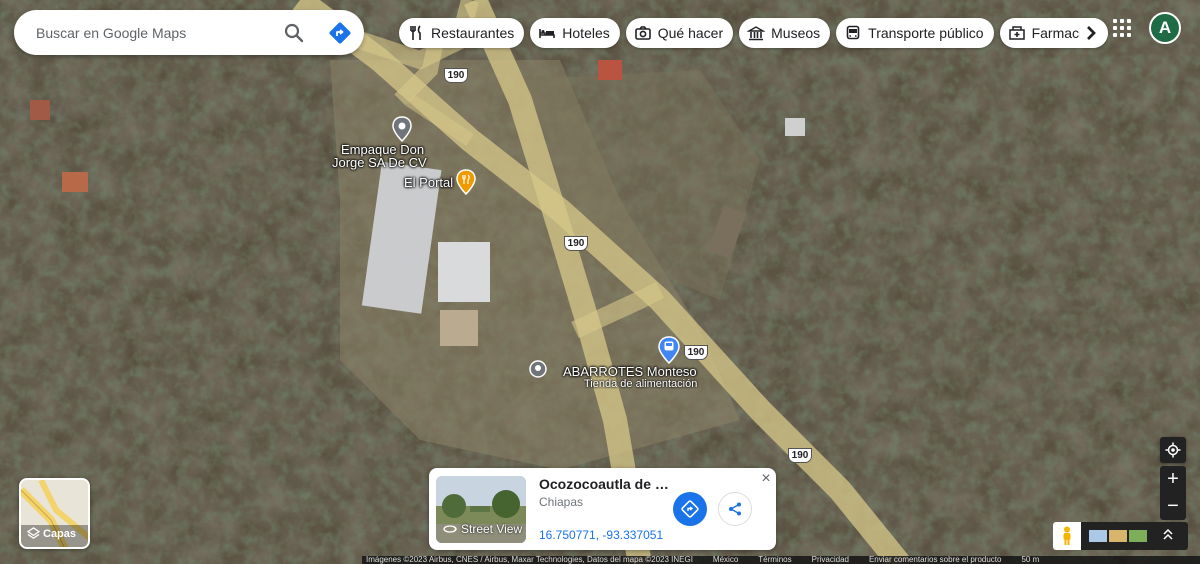 This screenshot has height=564, width=1200. What do you see at coordinates (54, 513) in the screenshot?
I see `layers-button: Capas` at bounding box center [54, 513].